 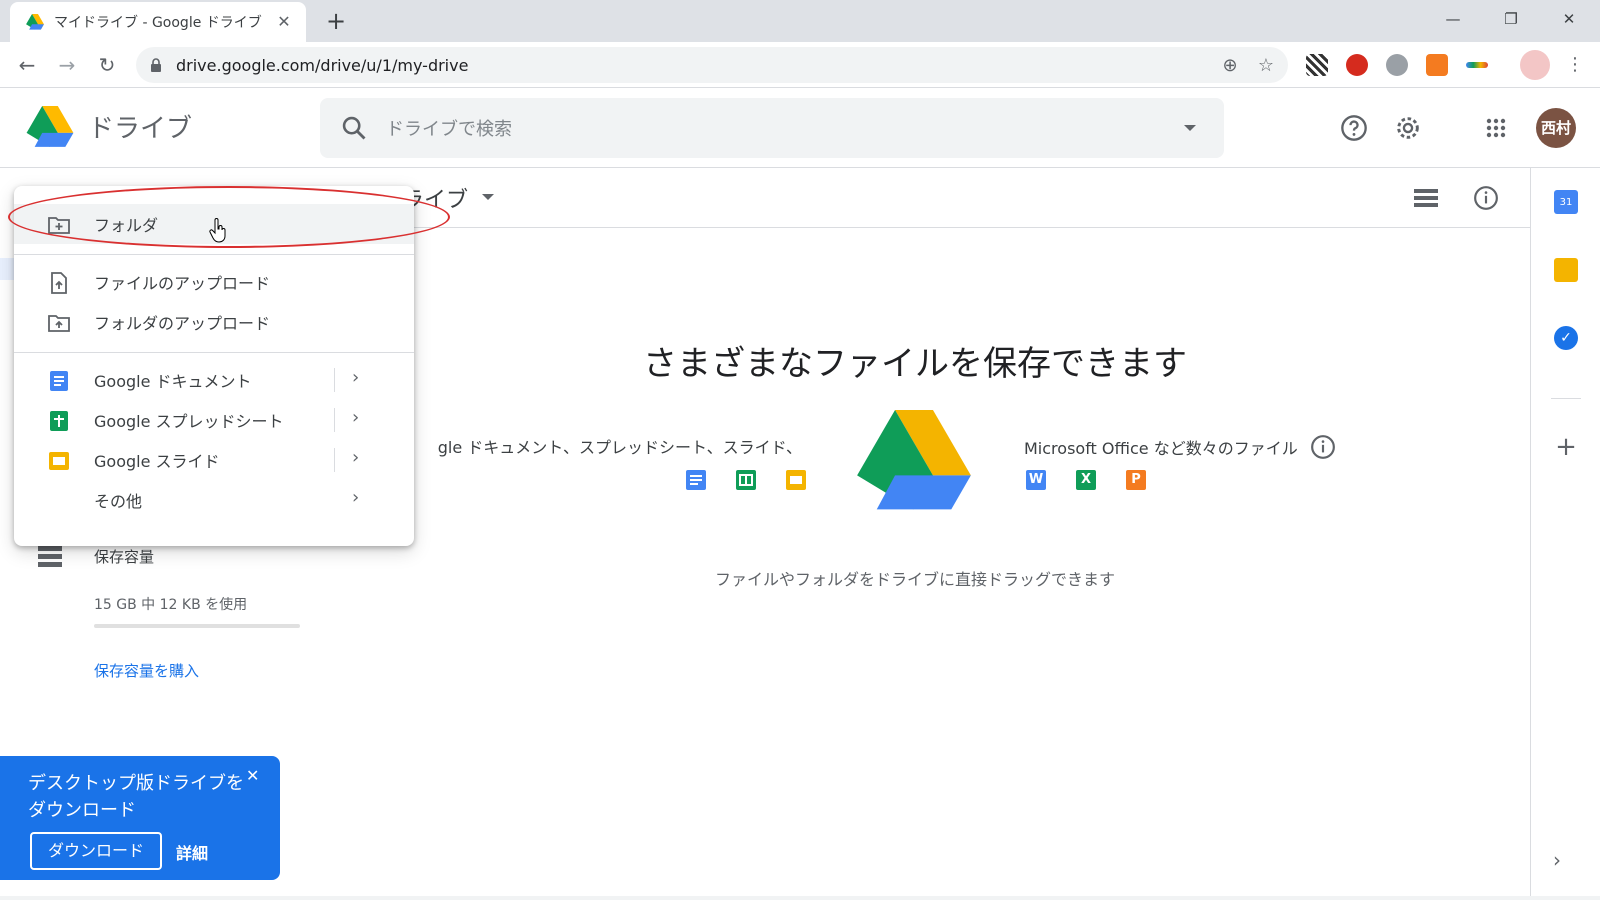 I want to click on search-box: ドライブで検索, so click(x=772, y=128).